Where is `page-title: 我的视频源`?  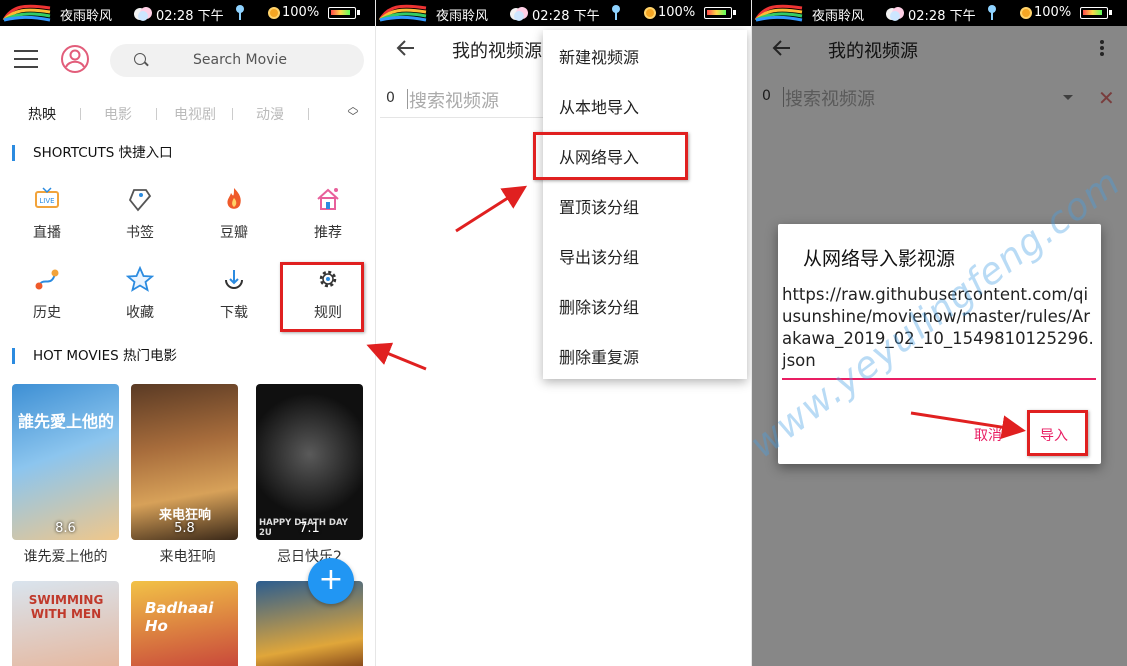
page-title: 我的视频源 is located at coordinates (497, 51).